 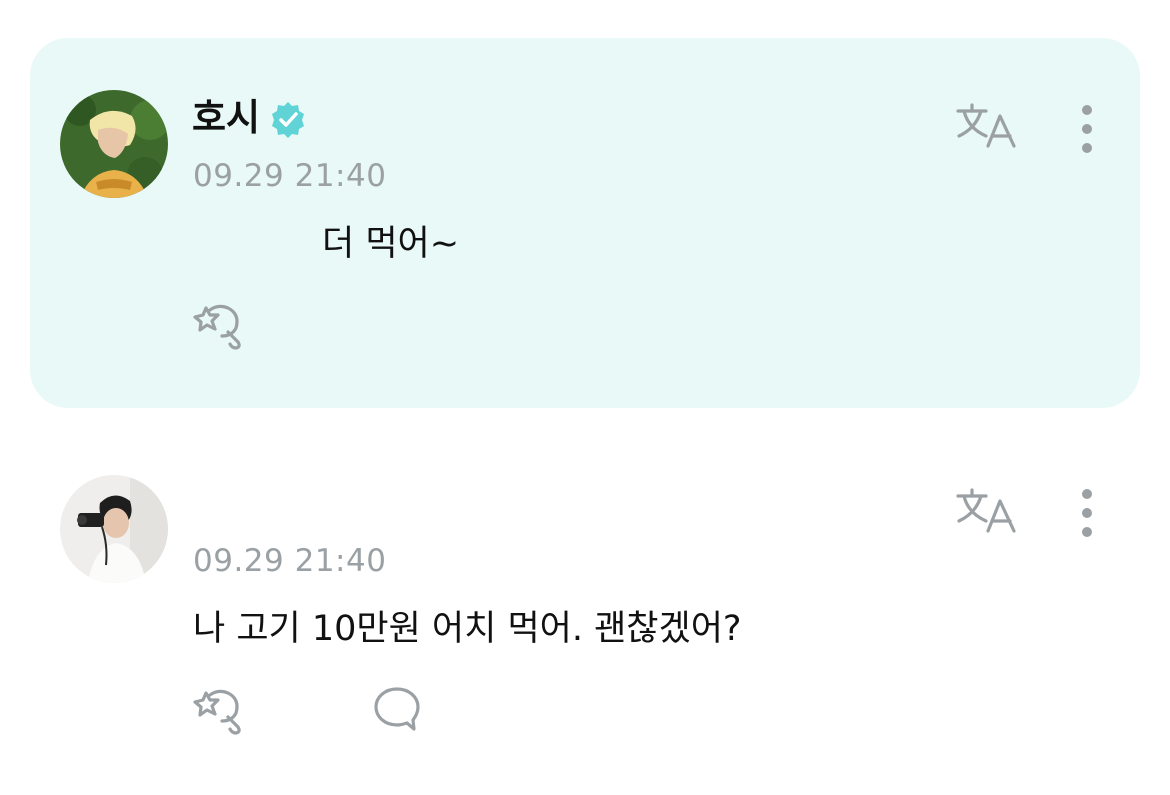 I want to click on reply-icon, so click(x=397, y=709).